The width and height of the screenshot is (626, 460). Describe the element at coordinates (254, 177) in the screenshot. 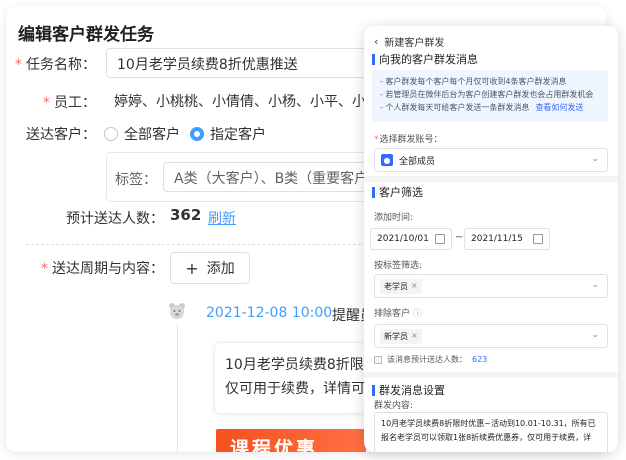

I see `tag-panel: 标签： A类（大客户）、B类（重要客户` at that location.